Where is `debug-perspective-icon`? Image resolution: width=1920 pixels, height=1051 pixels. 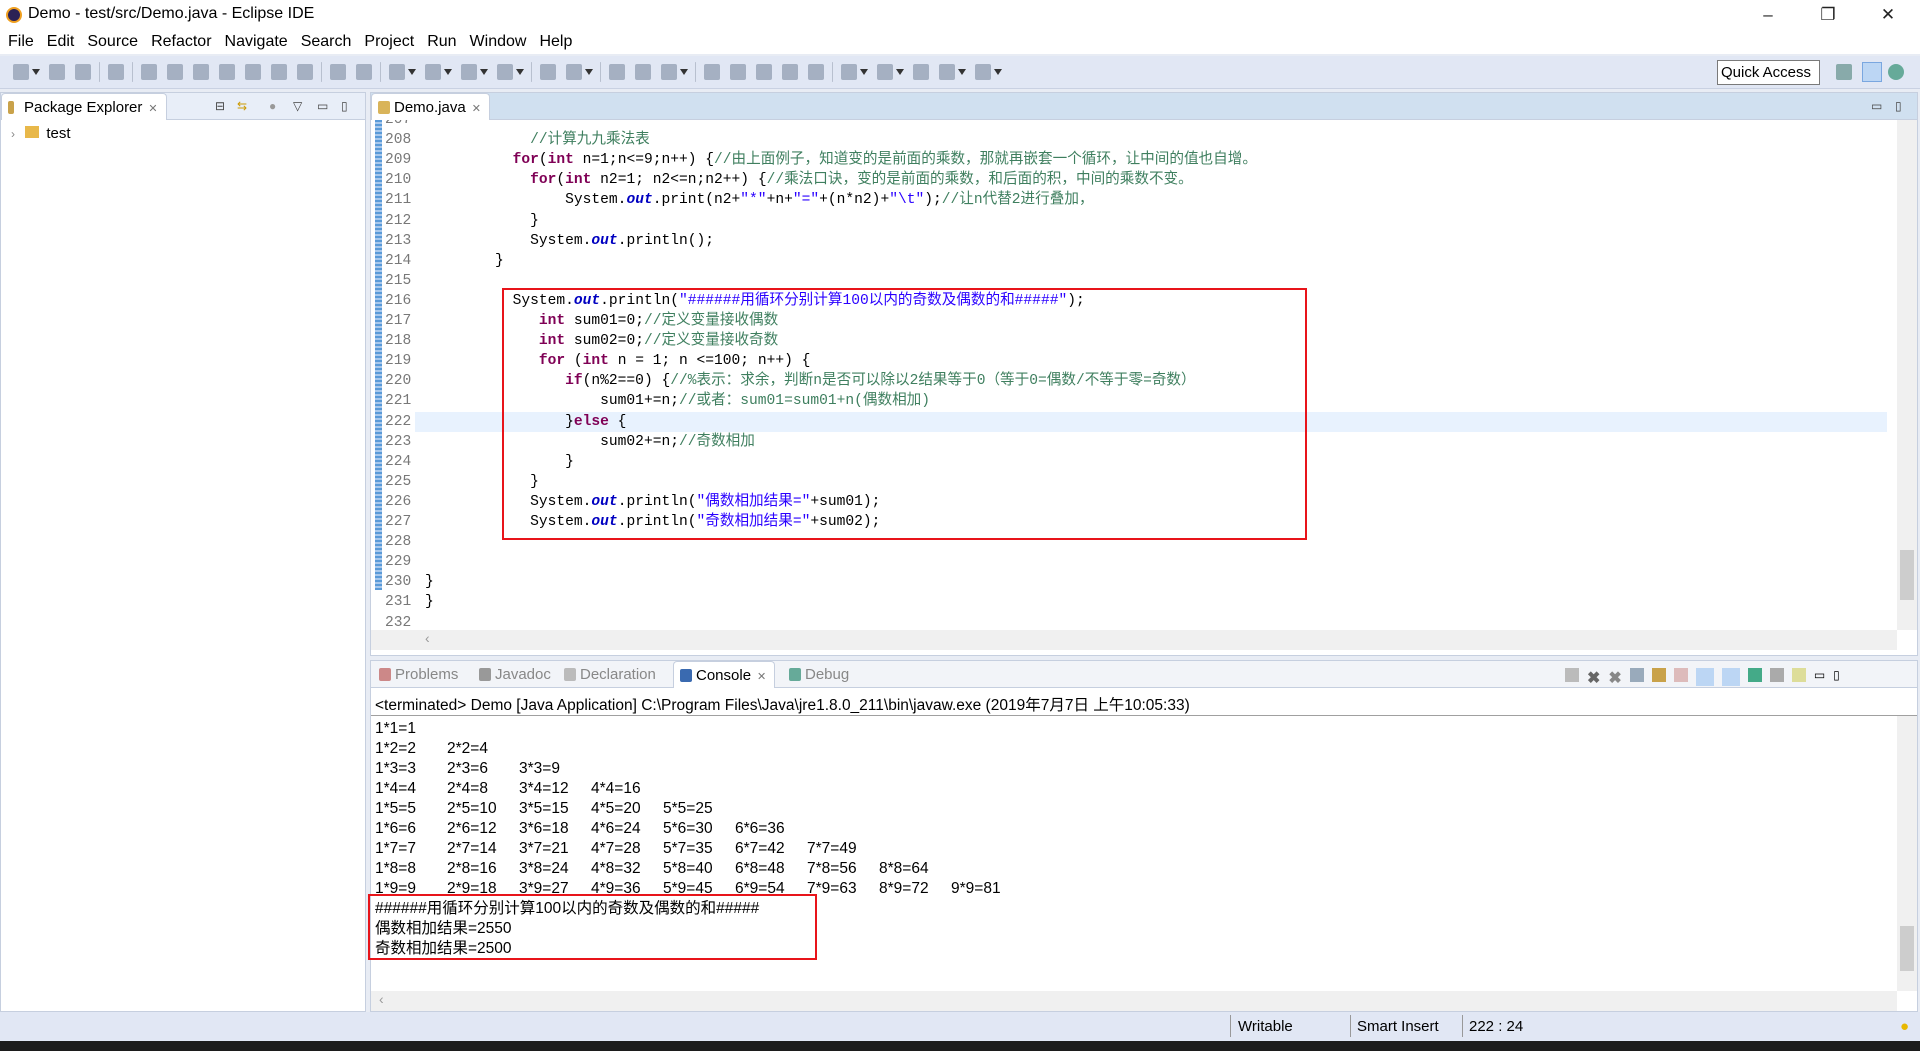 debug-perspective-icon is located at coordinates (1896, 72).